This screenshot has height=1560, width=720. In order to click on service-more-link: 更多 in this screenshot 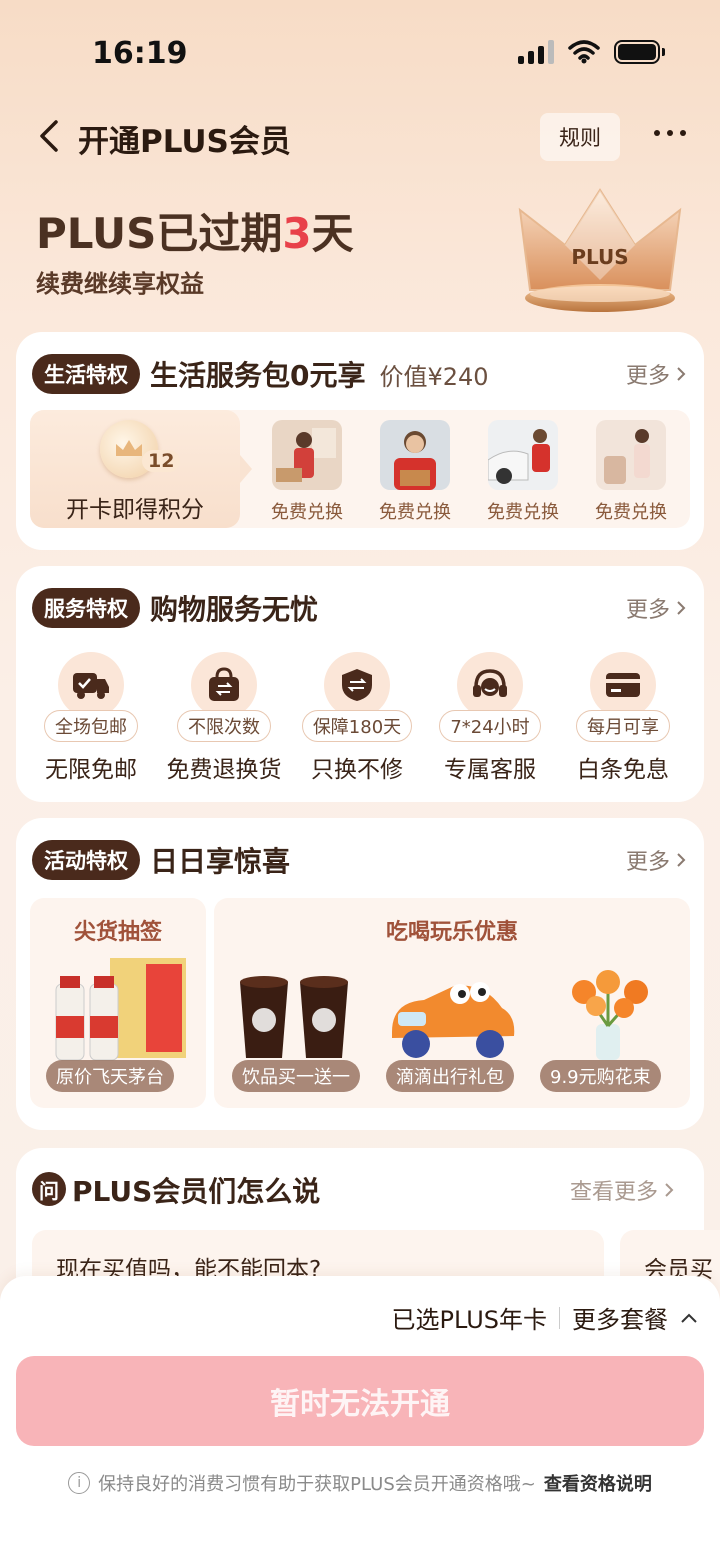, I will do `click(656, 608)`.